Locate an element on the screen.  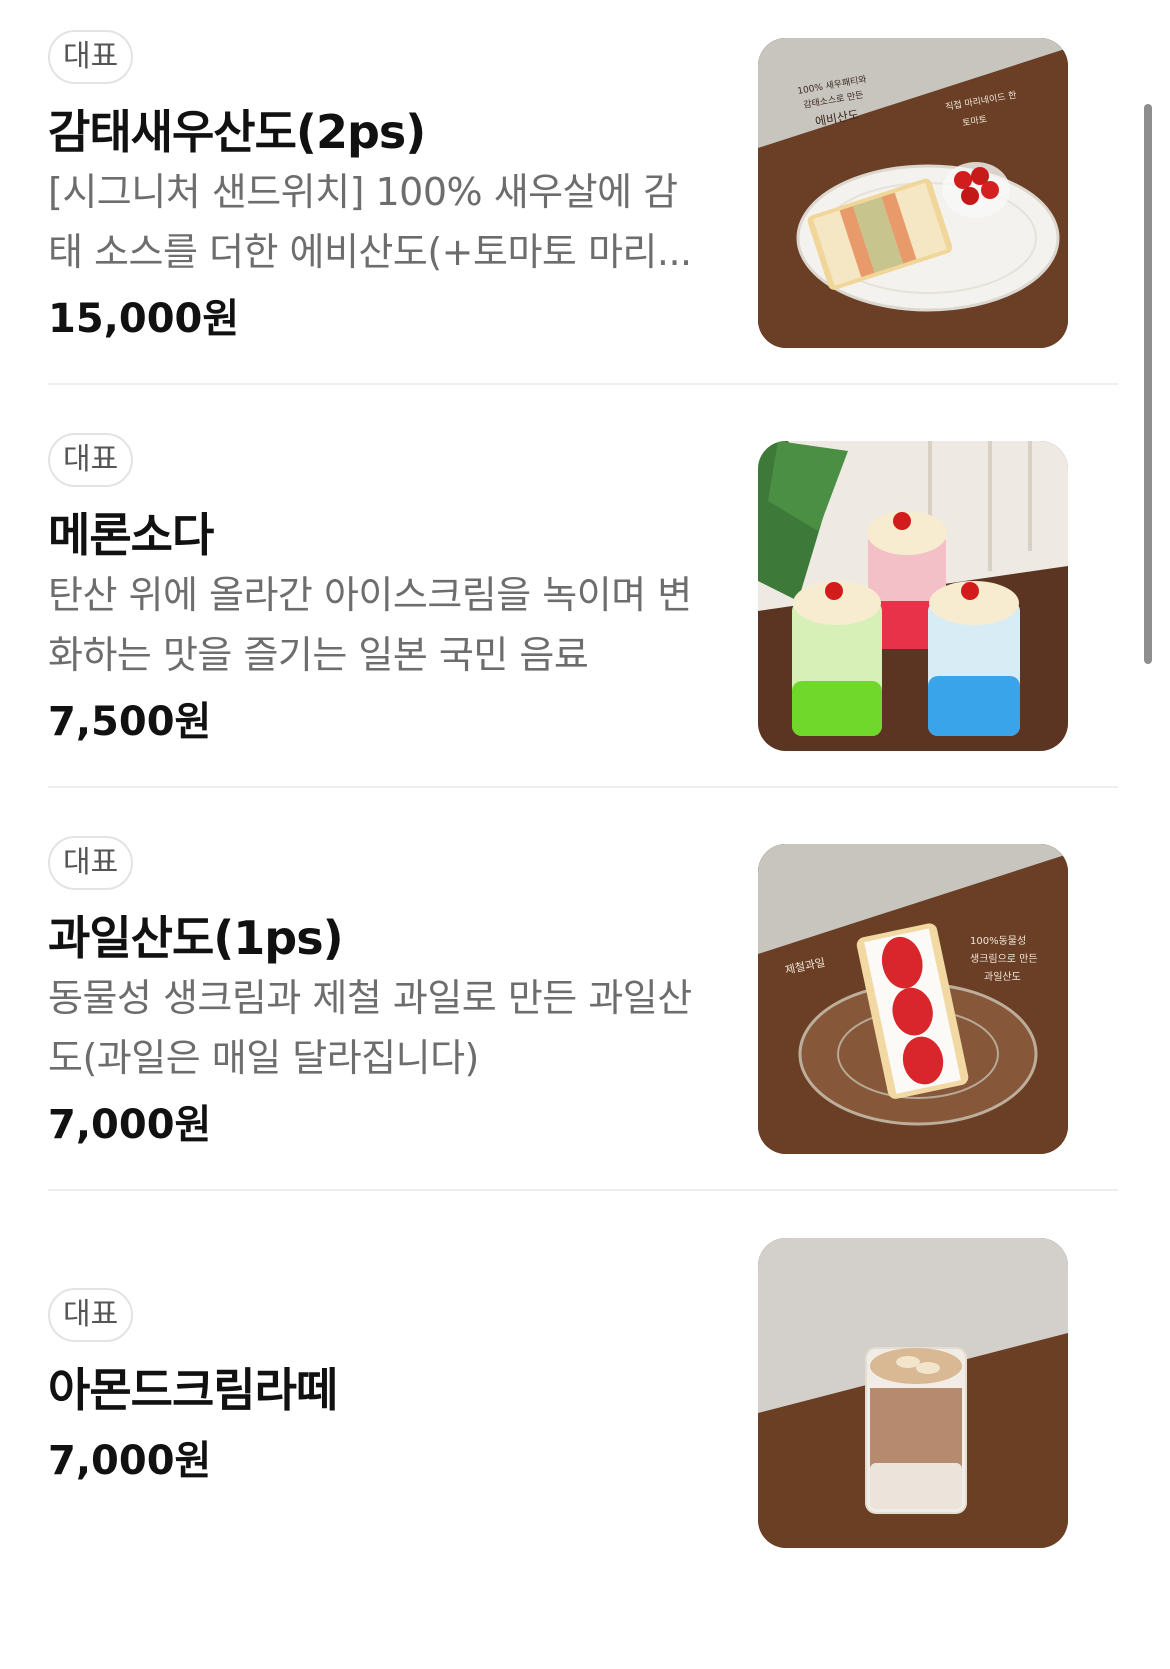
shrimp-sando-image: 100% 새우패티와 감태소스로 만든 에비산도 직접 마리네이드 한 토마토 is located at coordinates (913, 193).